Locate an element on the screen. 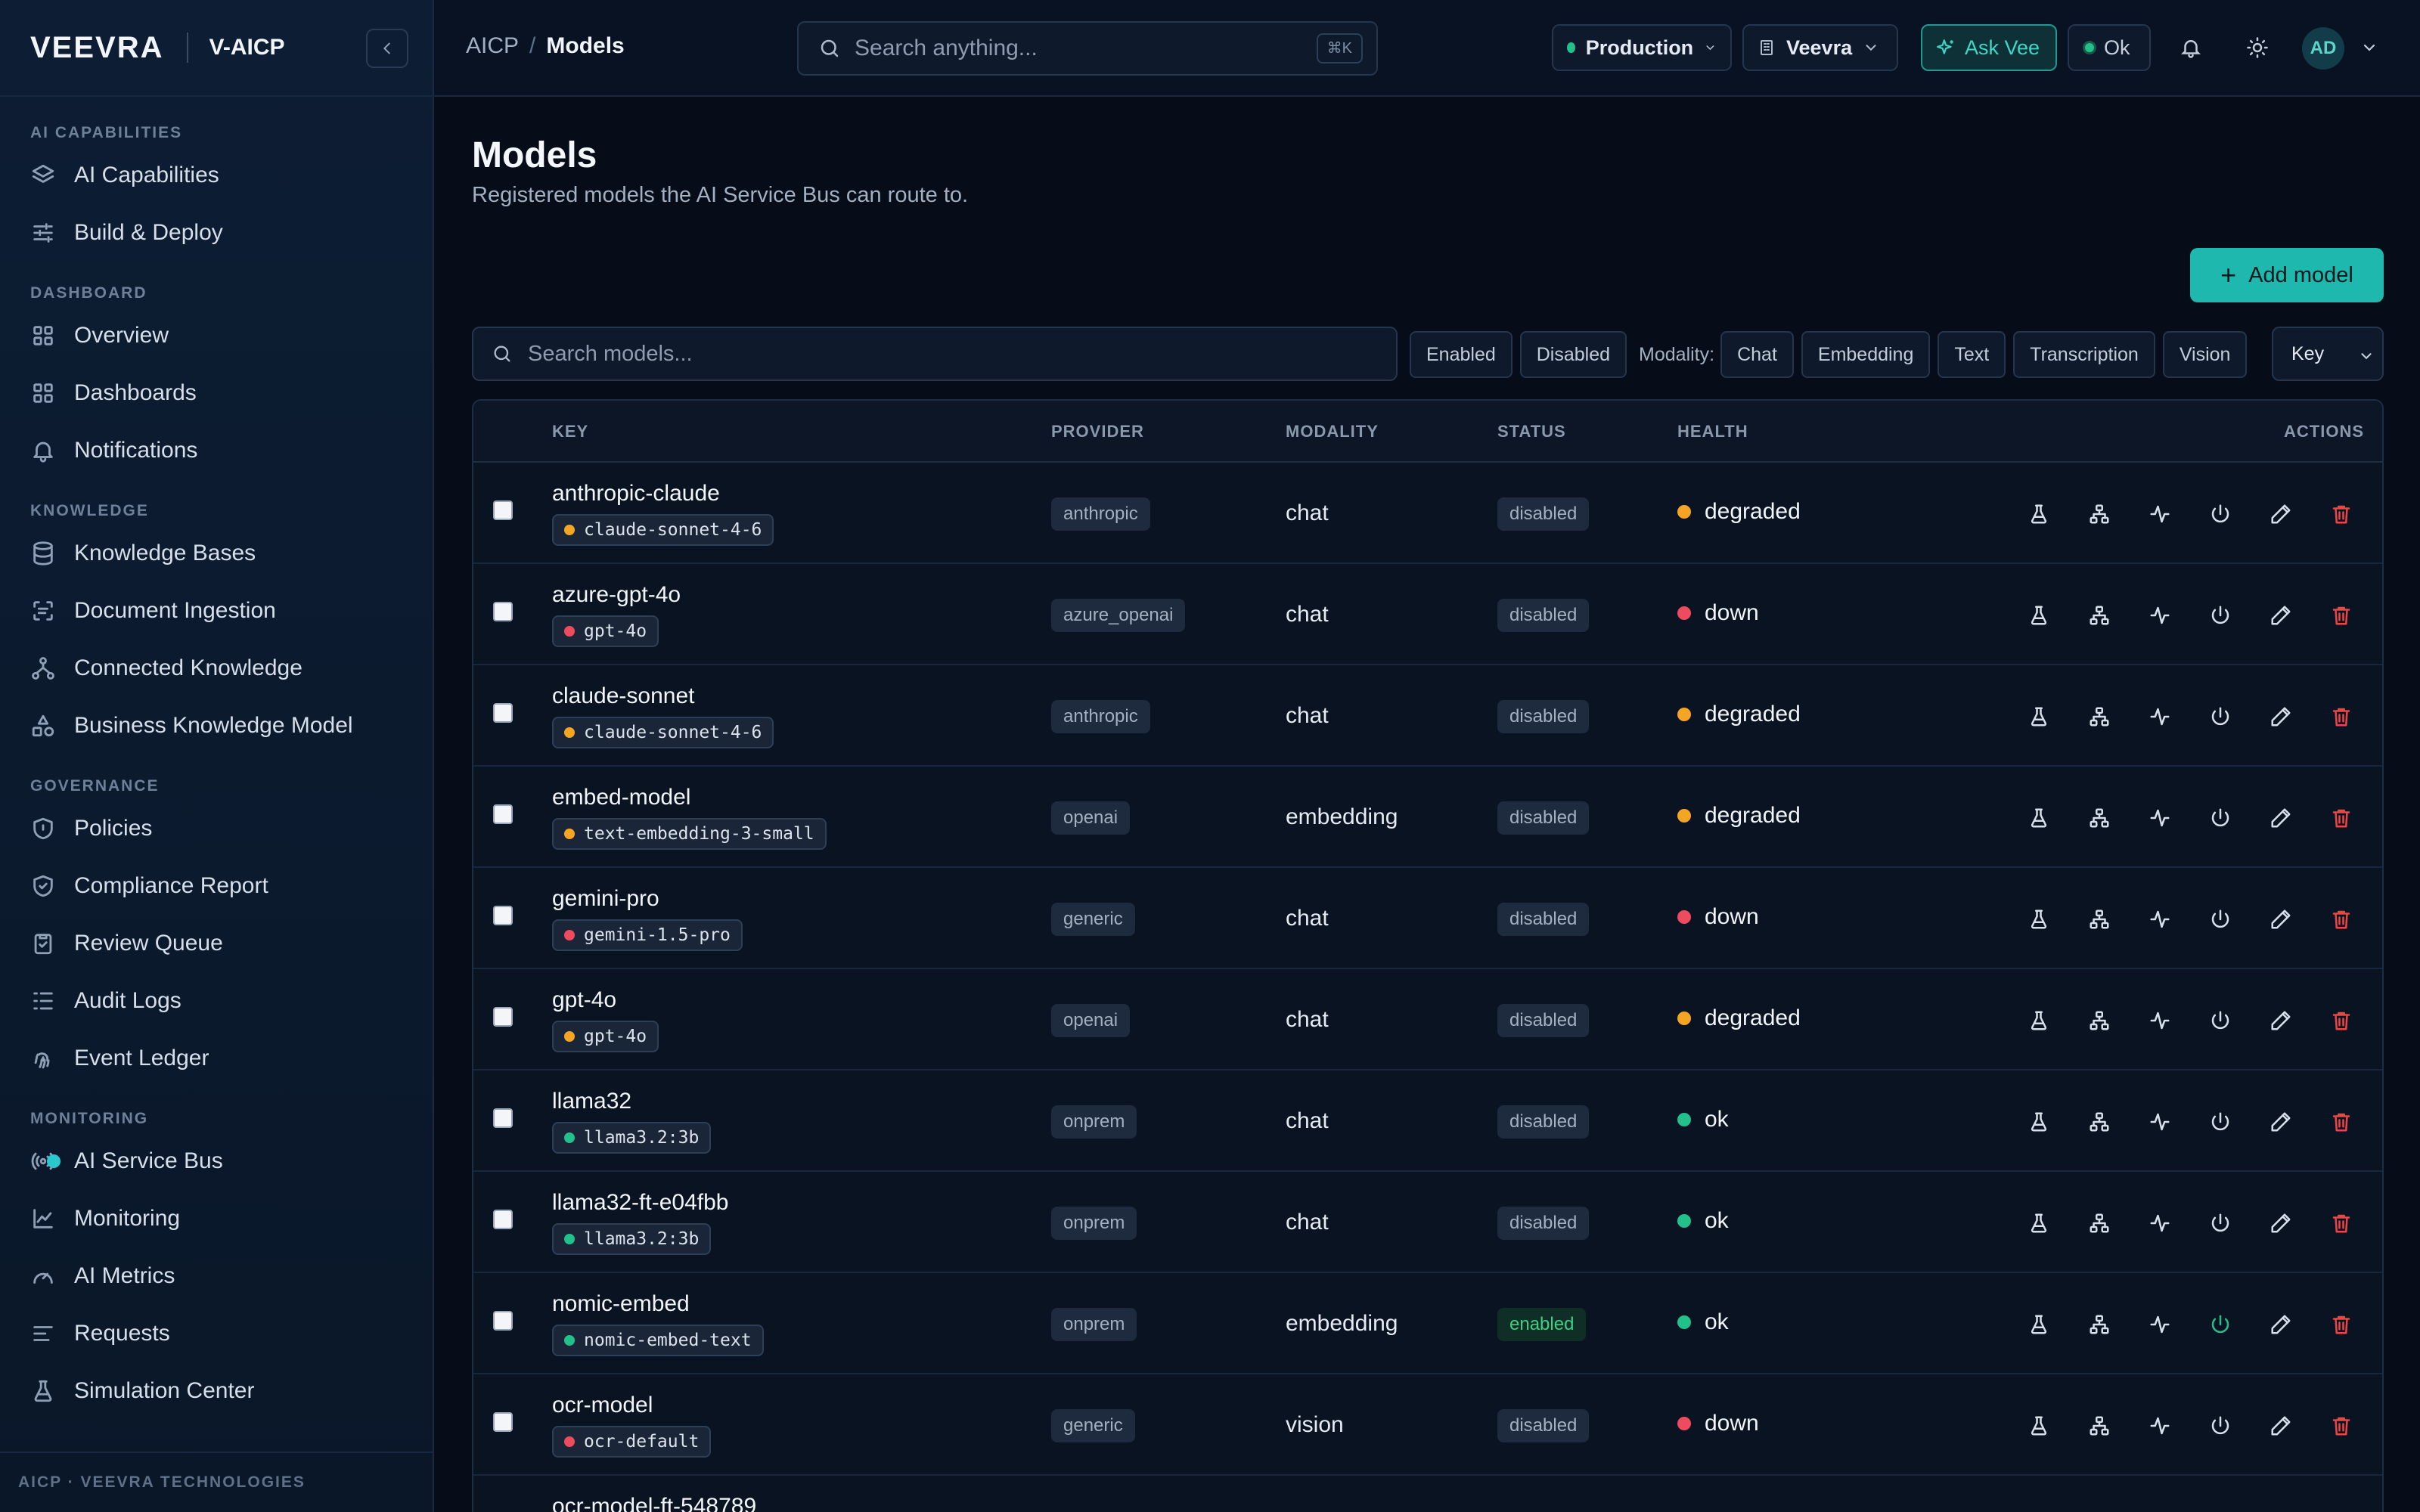 The width and height of the screenshot is (2420, 1512). filter-vision-button: Vision is located at coordinates (2205, 355).